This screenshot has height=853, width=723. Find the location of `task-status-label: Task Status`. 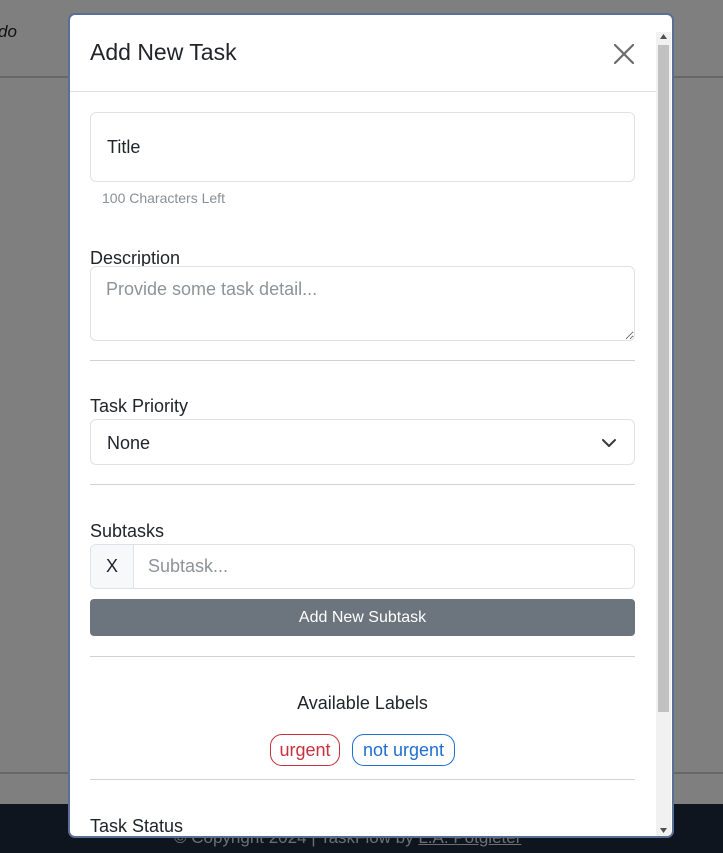

task-status-label: Task Status is located at coordinates (137, 826).